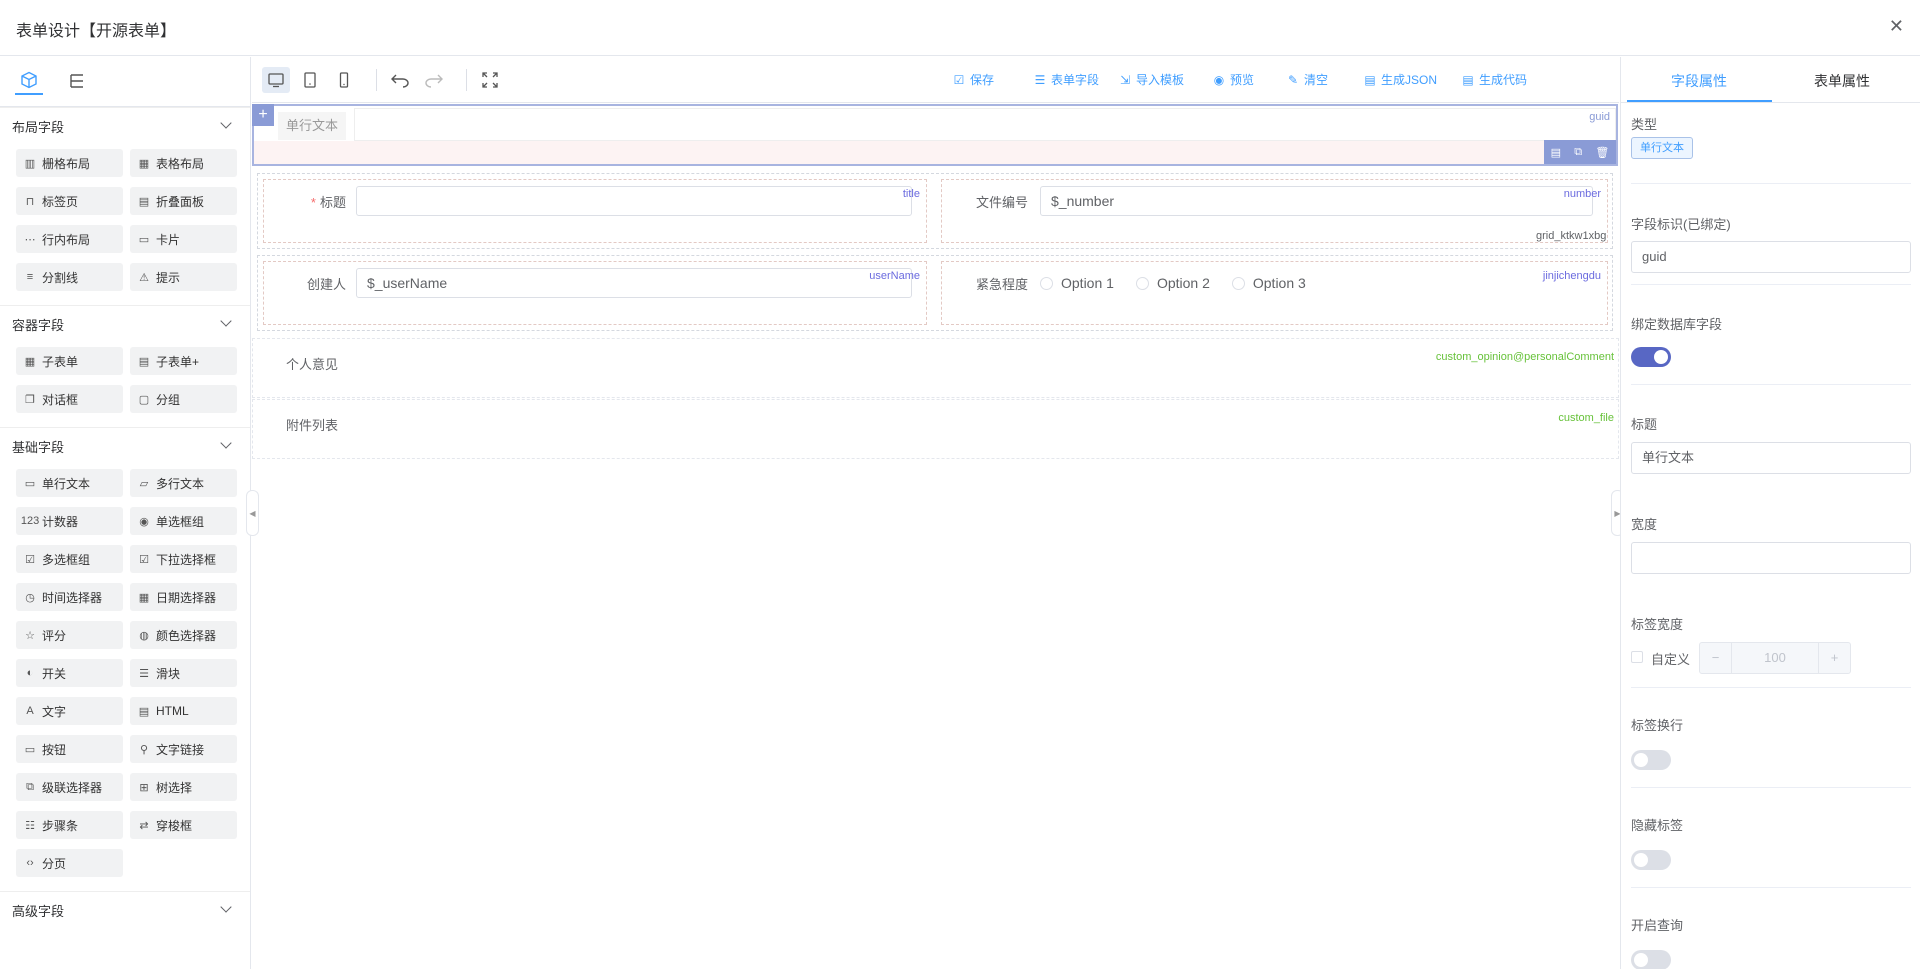 The width and height of the screenshot is (1920, 969). Describe the element at coordinates (69, 483) in the screenshot. I see `component-input: ▭ 单行文本` at that location.